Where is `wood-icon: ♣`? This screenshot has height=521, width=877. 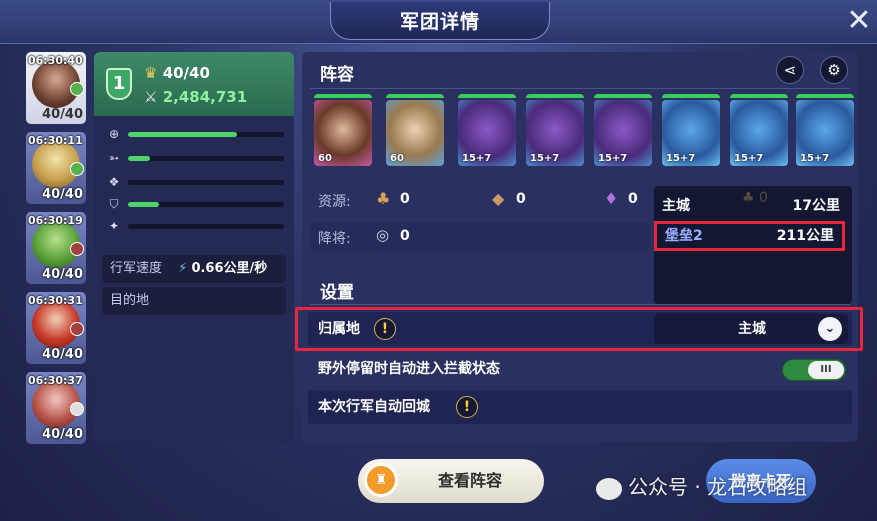
wood-icon: ♣ is located at coordinates (383, 198).